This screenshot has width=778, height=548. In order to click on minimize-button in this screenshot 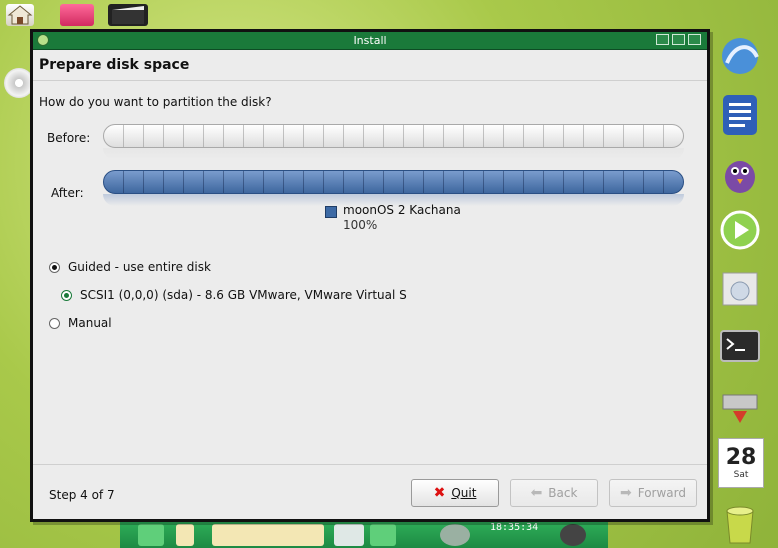, I will do `click(662, 39)`.